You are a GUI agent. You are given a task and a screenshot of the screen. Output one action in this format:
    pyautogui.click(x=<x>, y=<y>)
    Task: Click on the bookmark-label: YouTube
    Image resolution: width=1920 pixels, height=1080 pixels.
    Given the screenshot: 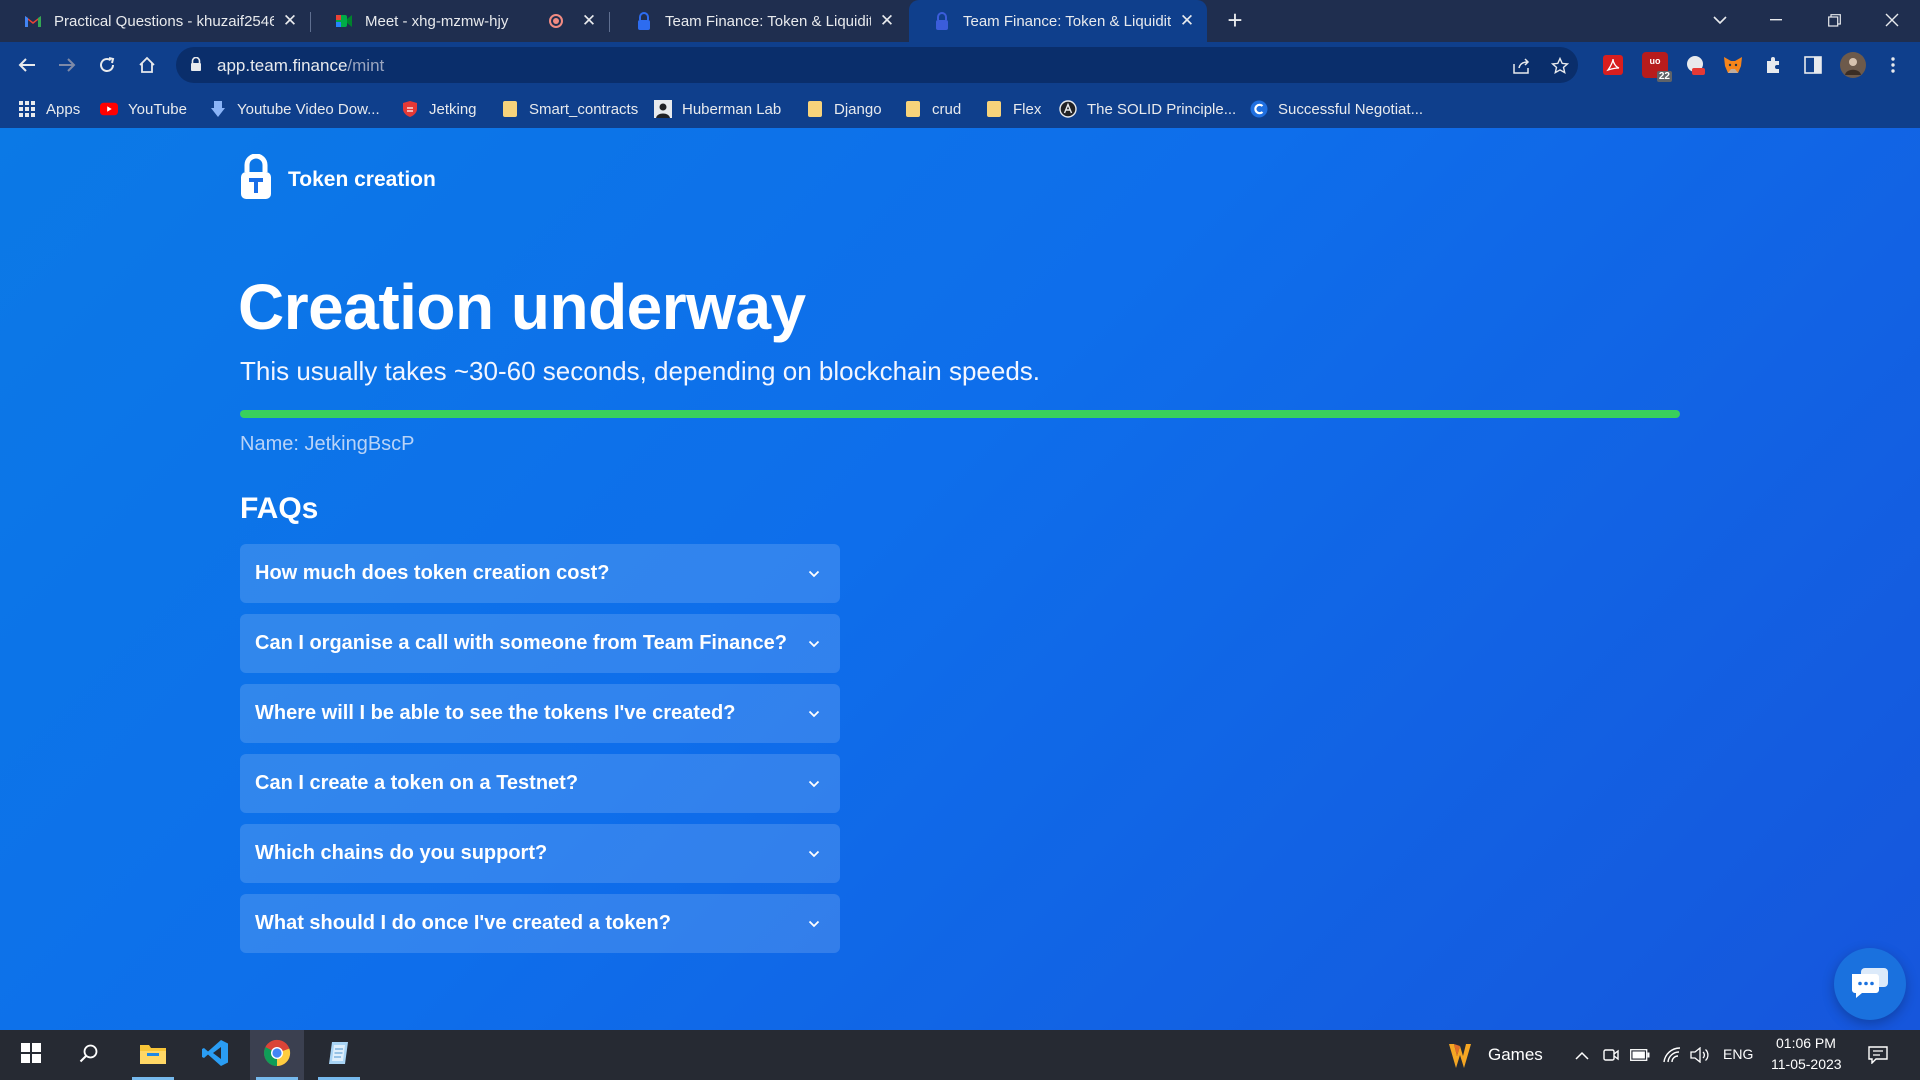 What is the action you would take?
    pyautogui.click(x=157, y=109)
    